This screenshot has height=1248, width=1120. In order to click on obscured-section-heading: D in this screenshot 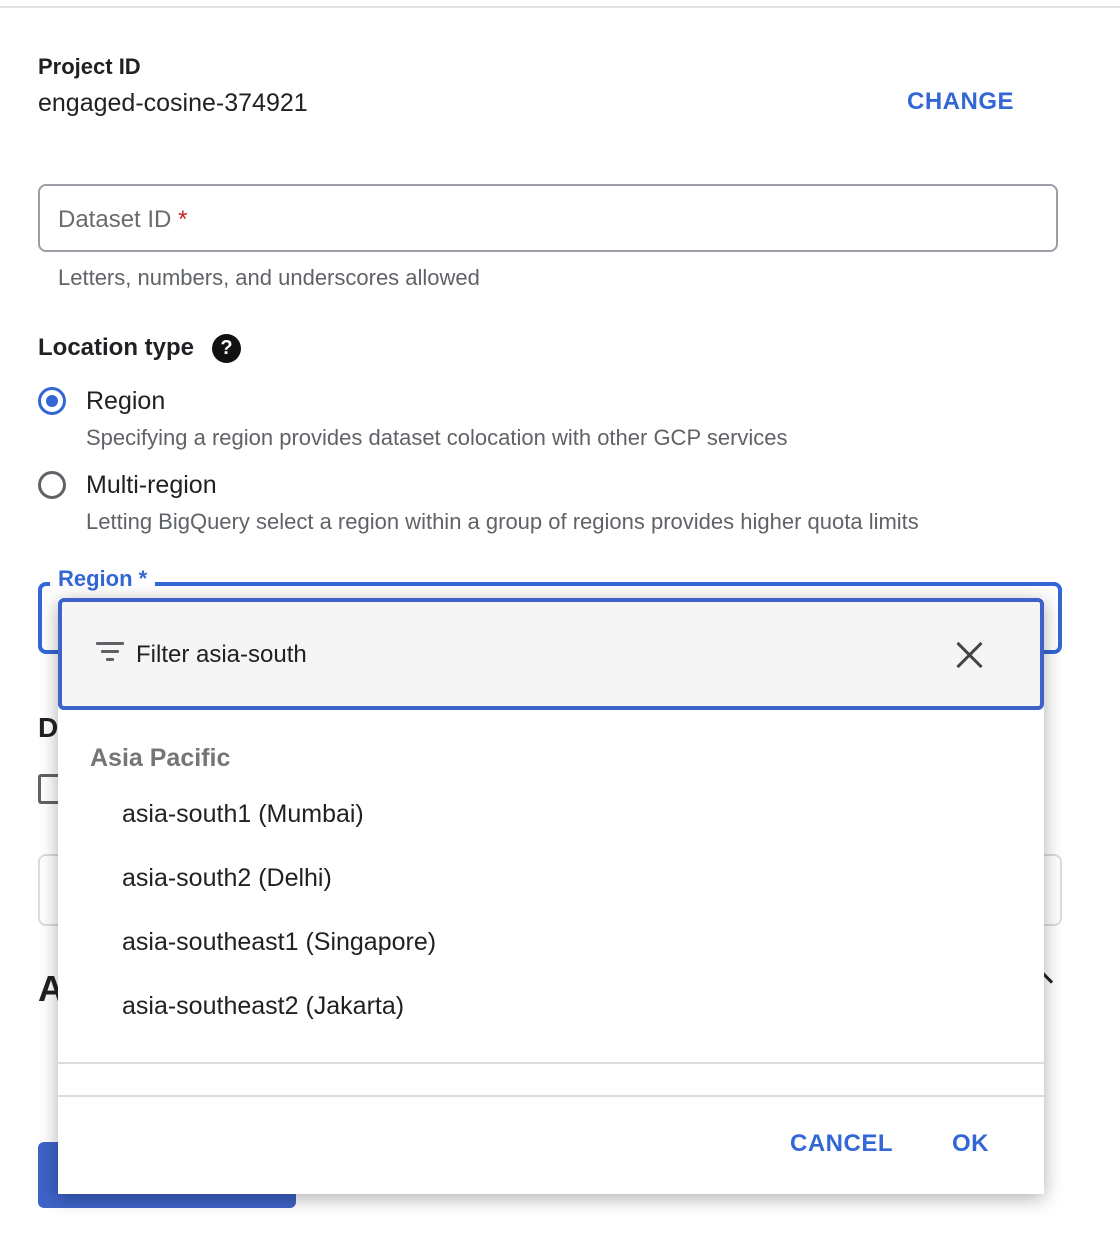, I will do `click(48, 727)`.